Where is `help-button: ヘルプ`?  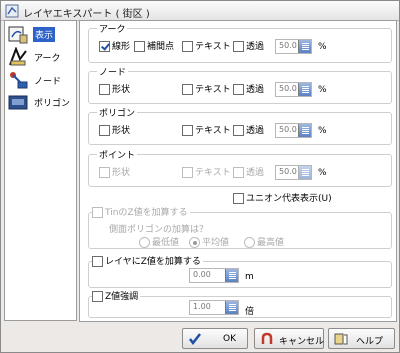 help-button: ヘルプ is located at coordinates (361, 338).